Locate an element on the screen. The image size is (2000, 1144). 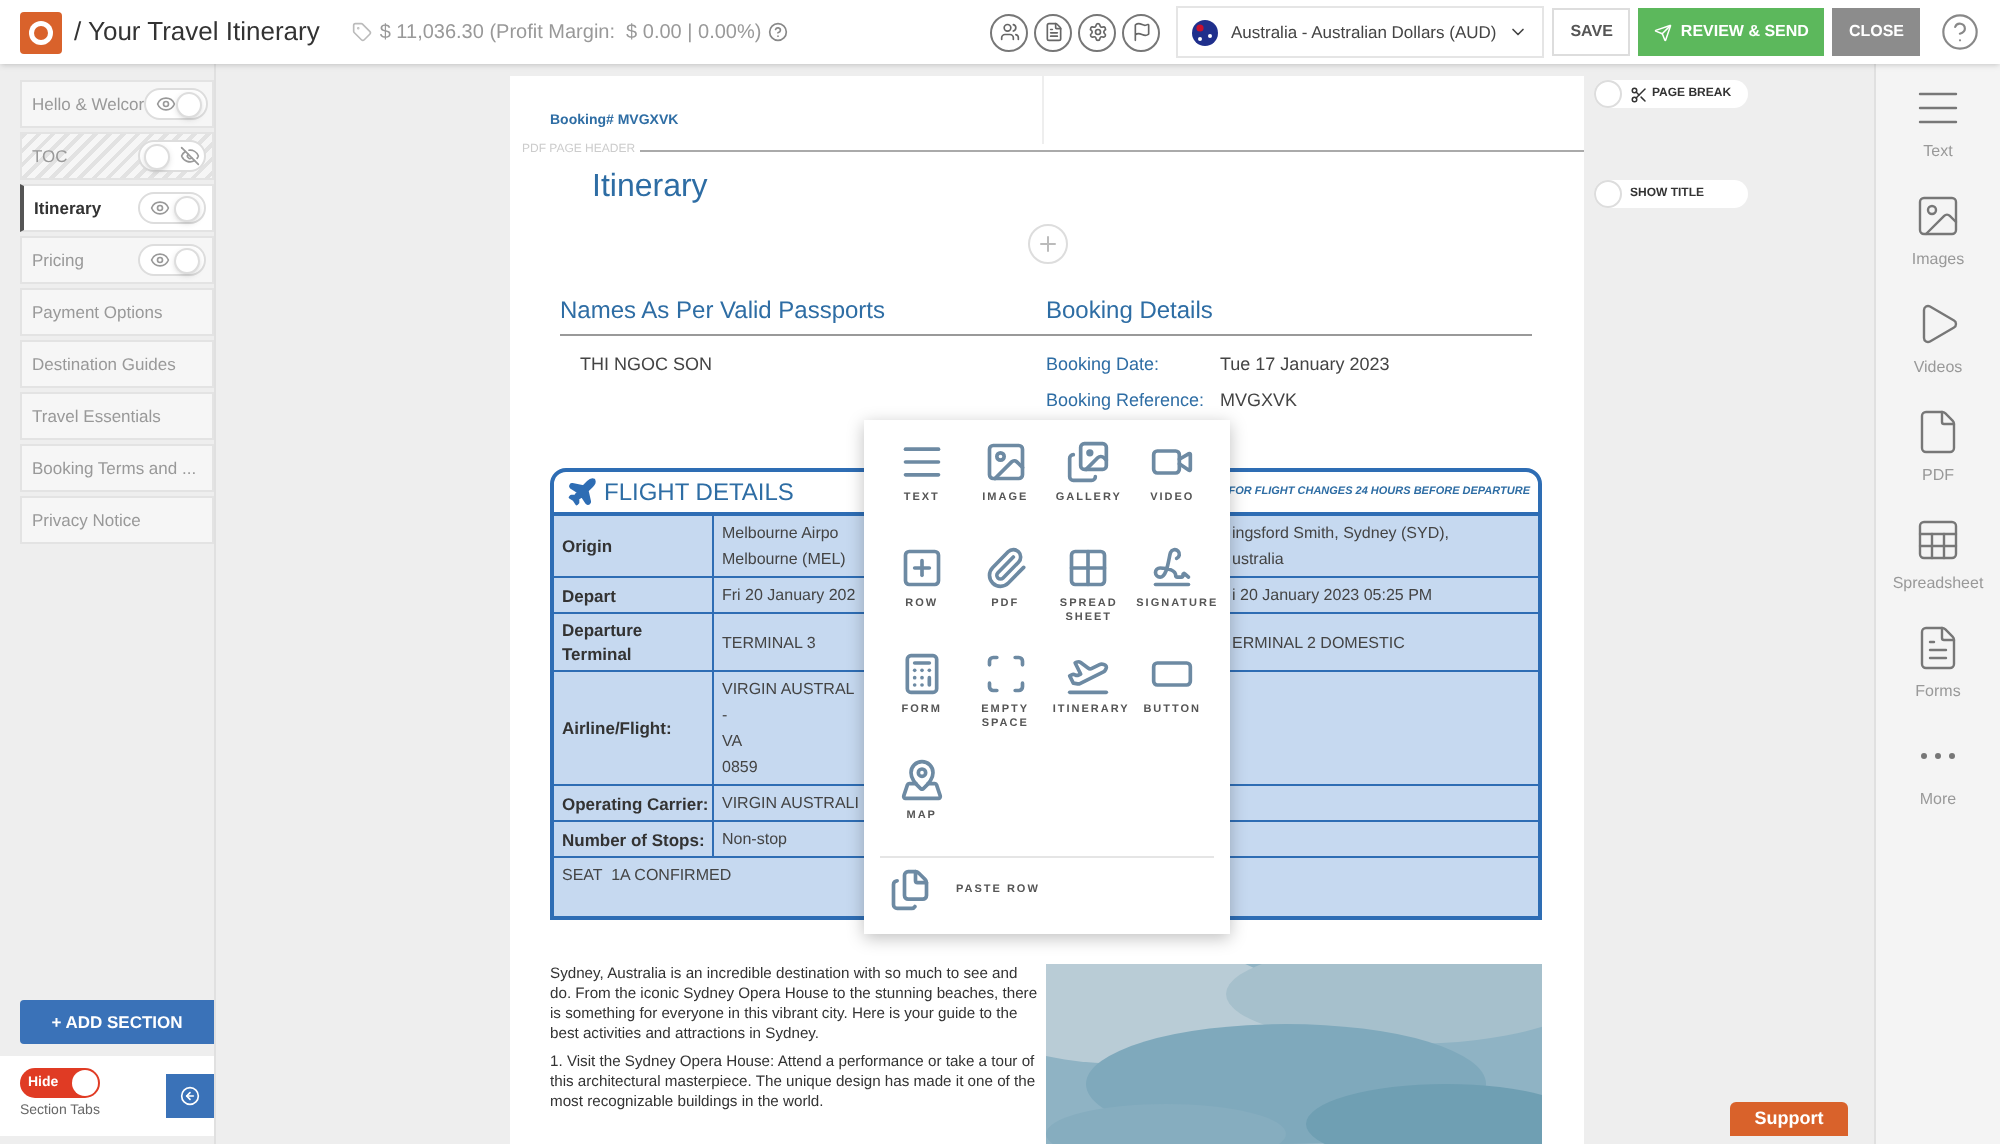
row-label: Depart is located at coordinates (634, 595).